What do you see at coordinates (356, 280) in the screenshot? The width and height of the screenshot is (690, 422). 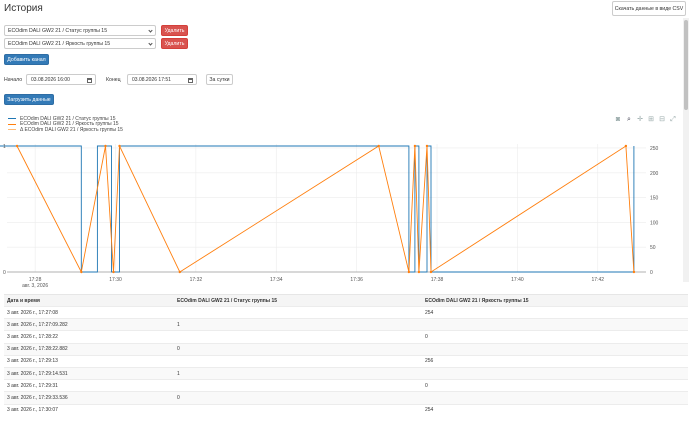 I see `x-tick-label: 17:36` at bounding box center [356, 280].